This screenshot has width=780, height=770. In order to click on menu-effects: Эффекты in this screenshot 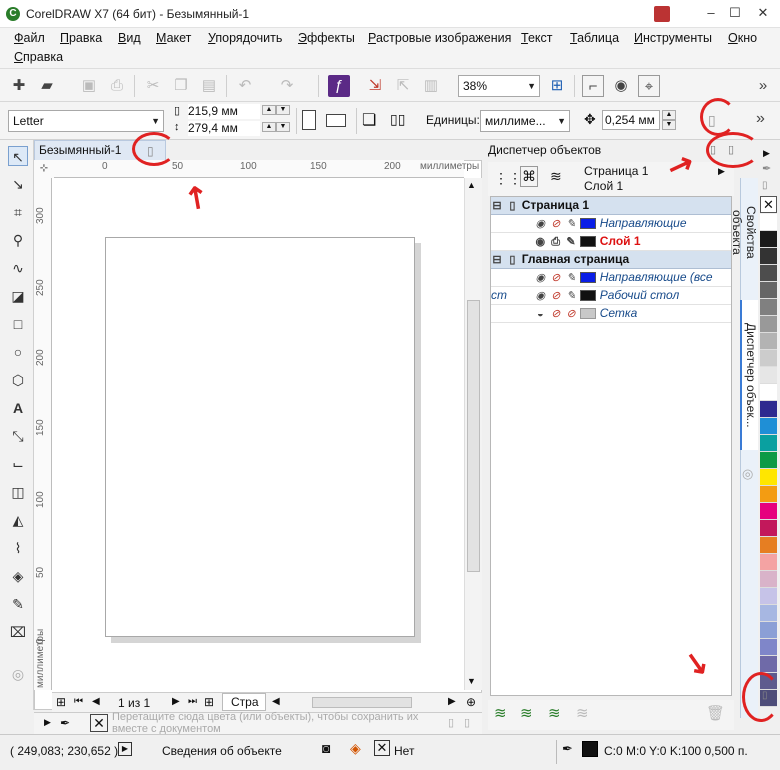, I will do `click(326, 38)`.